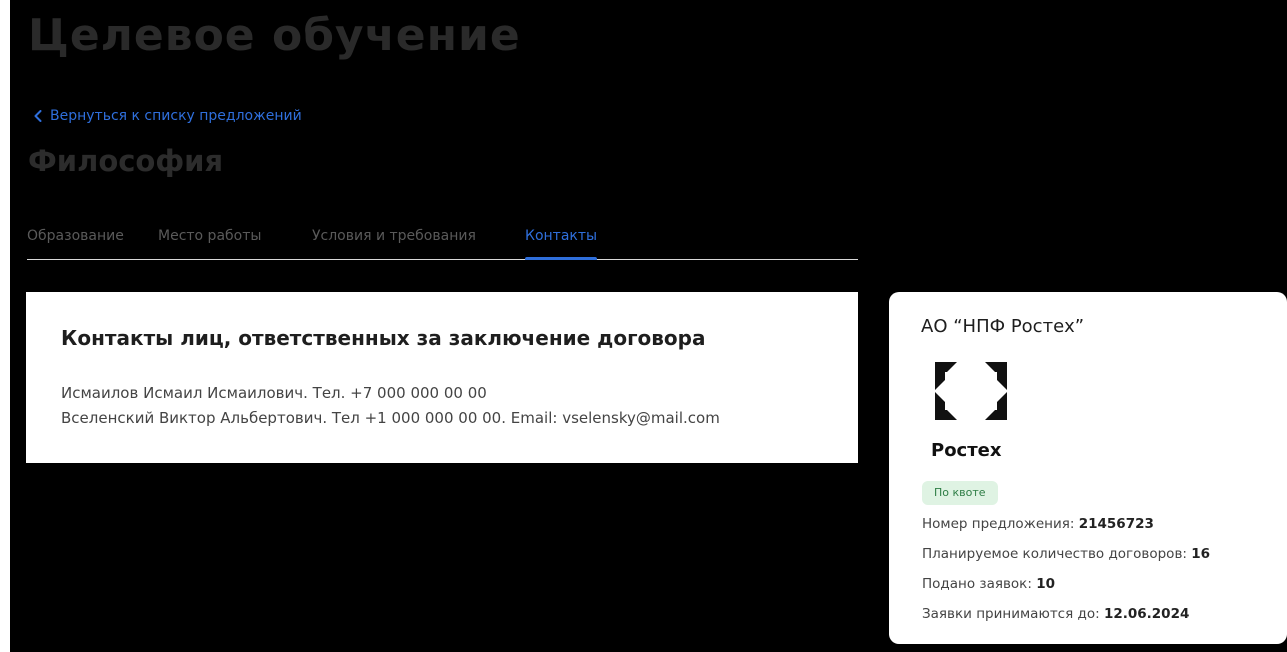 This screenshot has height=652, width=1287. What do you see at coordinates (38, 116) in the screenshot?
I see `chevron-left-icon` at bounding box center [38, 116].